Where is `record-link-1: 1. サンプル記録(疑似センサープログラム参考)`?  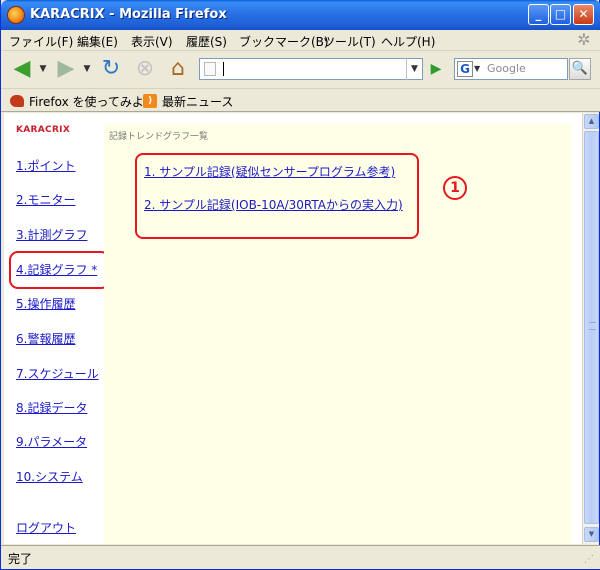 record-link-1: 1. サンプル記録(疑似センサープログラム参考) is located at coordinates (269, 171).